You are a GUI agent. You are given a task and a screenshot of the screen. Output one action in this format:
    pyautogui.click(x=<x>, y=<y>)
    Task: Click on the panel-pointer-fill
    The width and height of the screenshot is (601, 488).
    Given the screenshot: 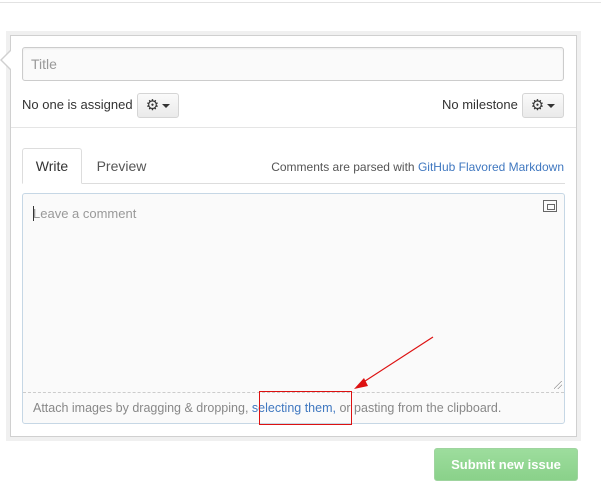 What is the action you would take?
    pyautogui.click(x=6, y=60)
    